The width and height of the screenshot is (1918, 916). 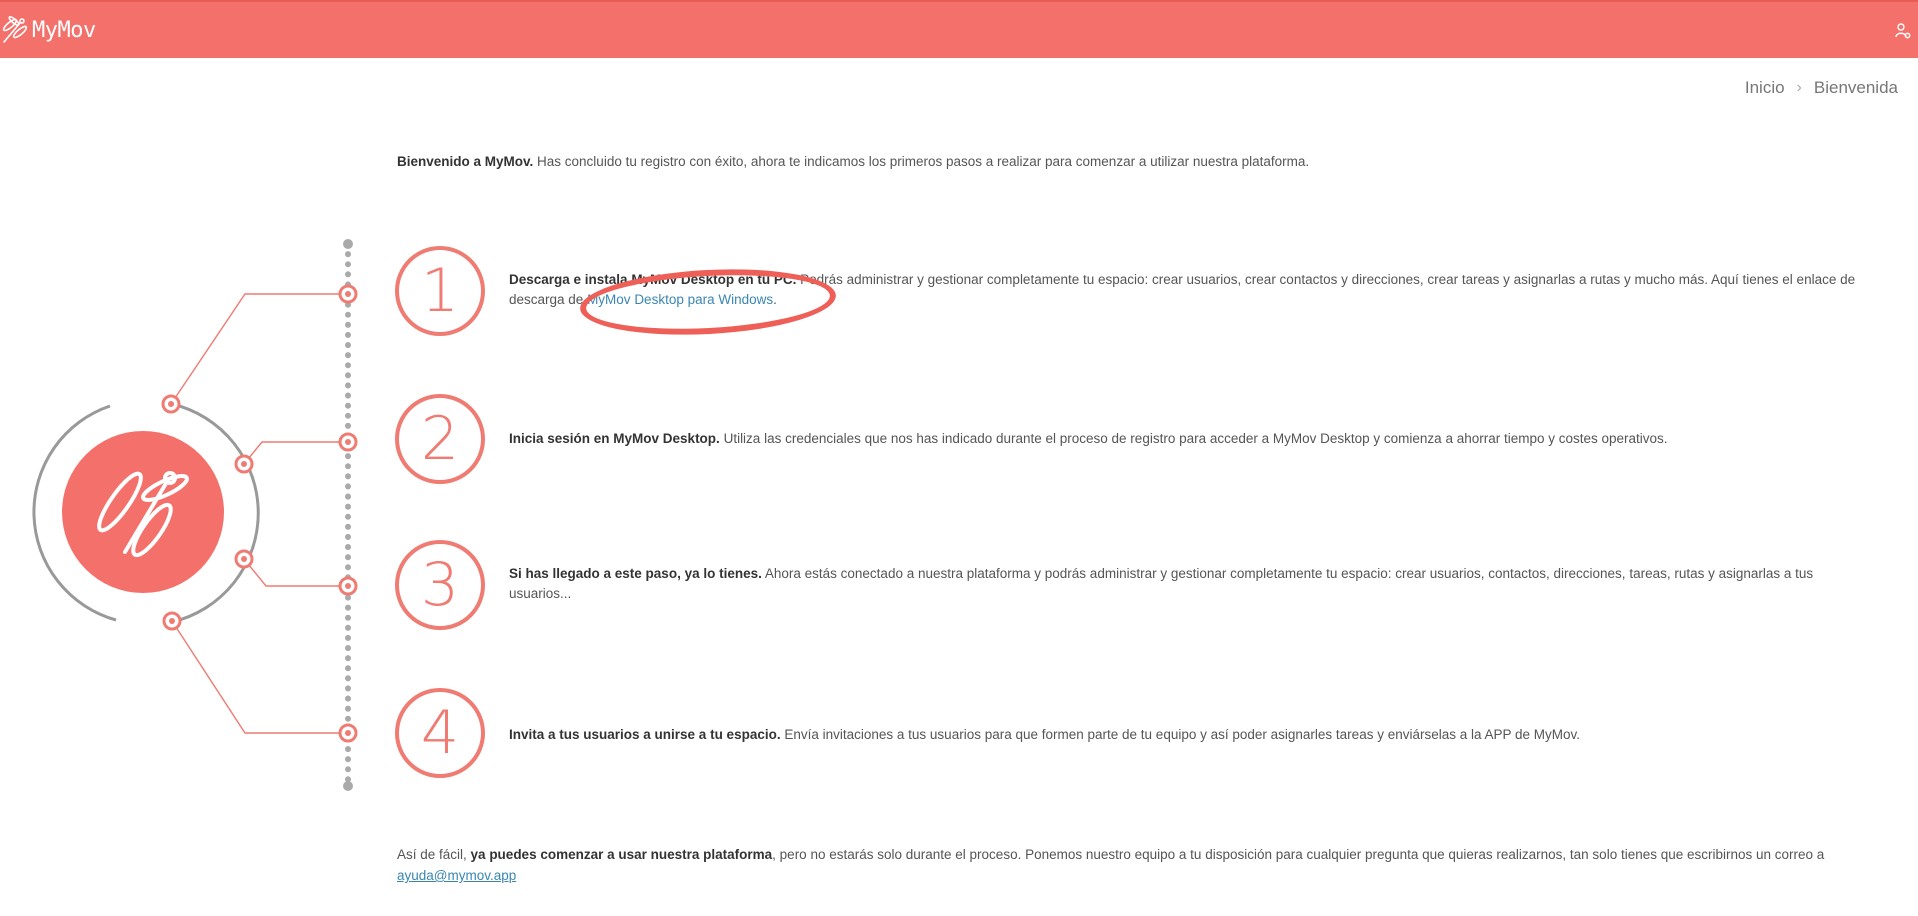 What do you see at coordinates (440, 585) in the screenshot?
I see `step-number-badge: 3` at bounding box center [440, 585].